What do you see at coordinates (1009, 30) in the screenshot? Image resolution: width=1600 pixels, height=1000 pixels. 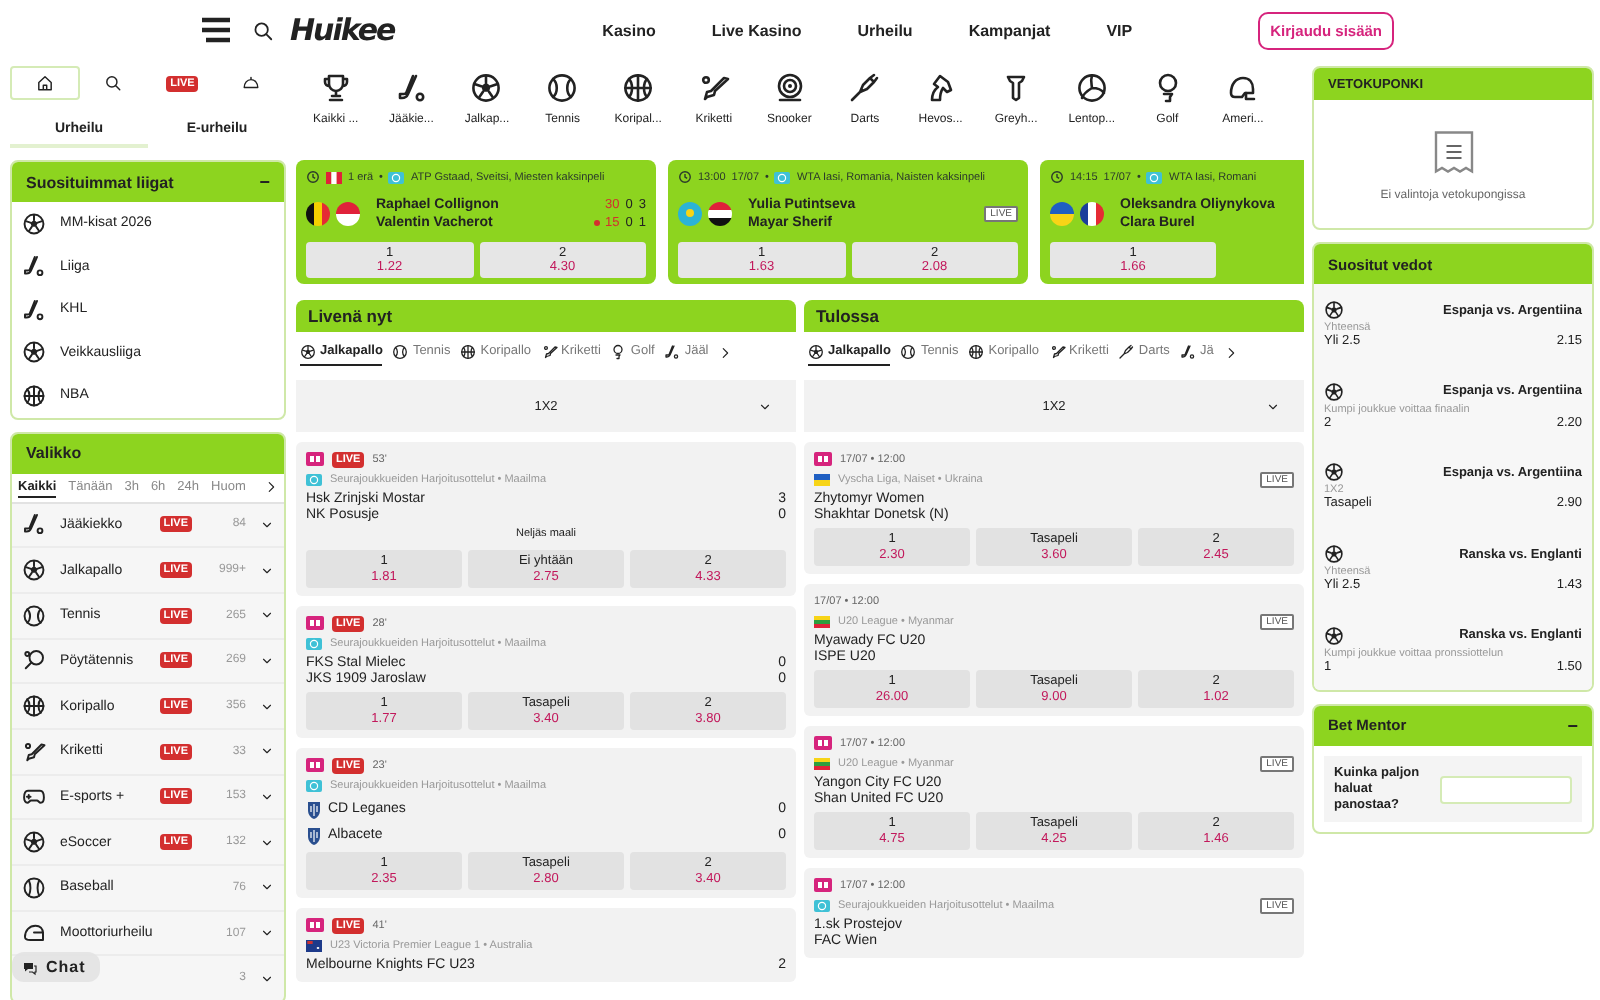 I see `nav-link: Kampanjat` at bounding box center [1009, 30].